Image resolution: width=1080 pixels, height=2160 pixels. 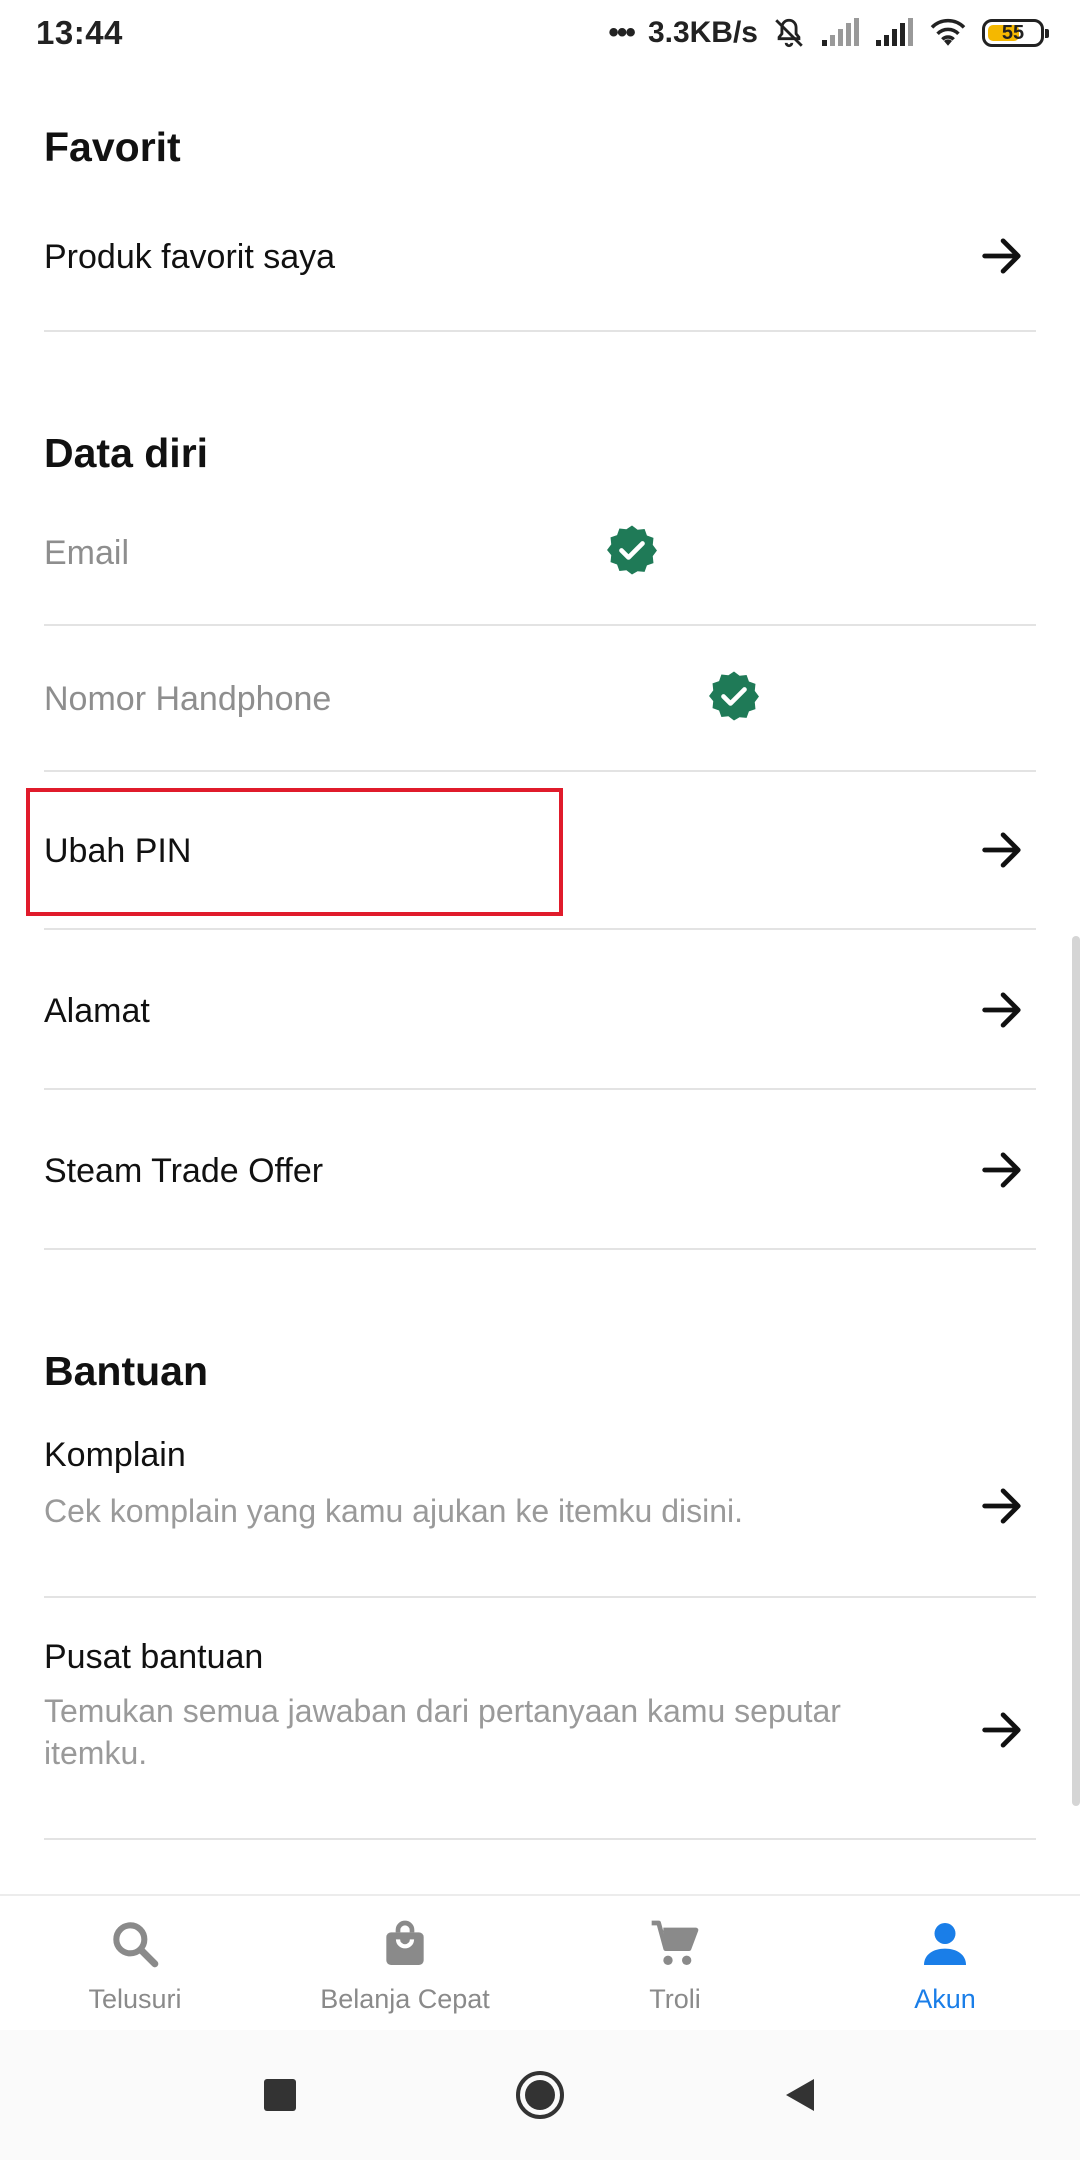 I want to click on system-nav-bar, so click(x=540, y=2095).